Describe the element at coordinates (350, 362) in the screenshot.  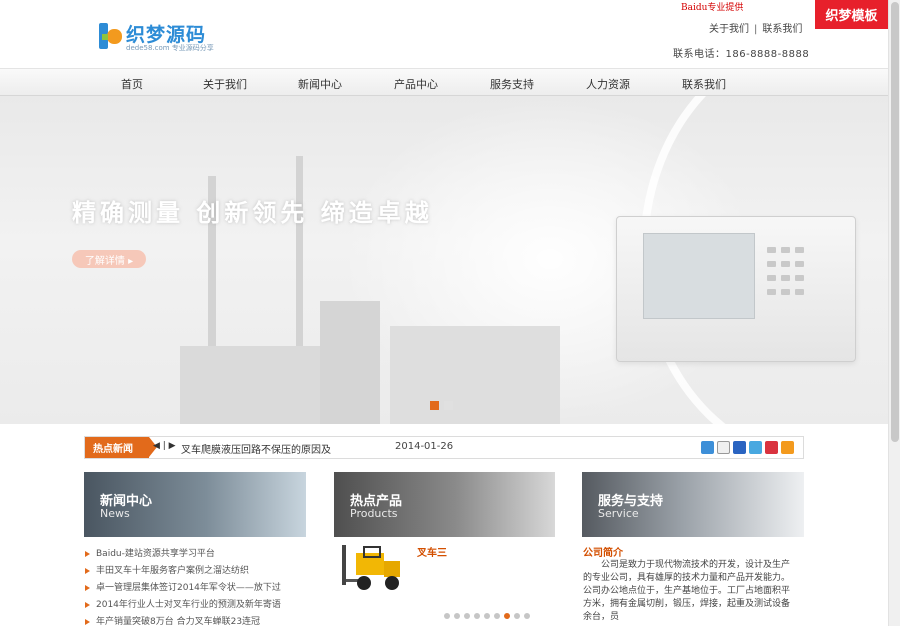
I see `banner-cooling-tower` at that location.